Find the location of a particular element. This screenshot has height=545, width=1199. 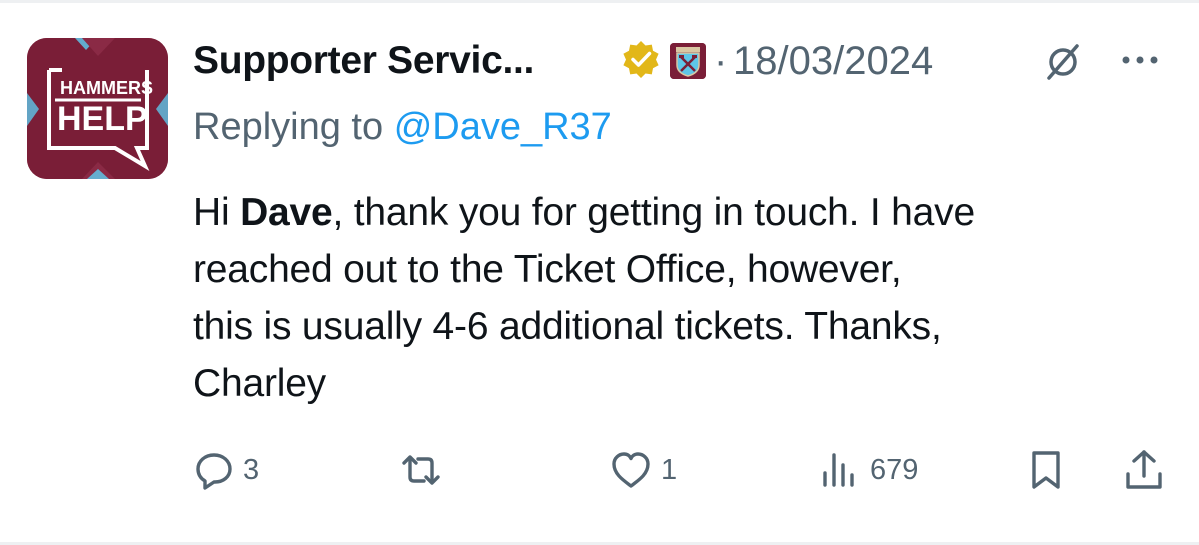

reply-count: 3 is located at coordinates (251, 469).